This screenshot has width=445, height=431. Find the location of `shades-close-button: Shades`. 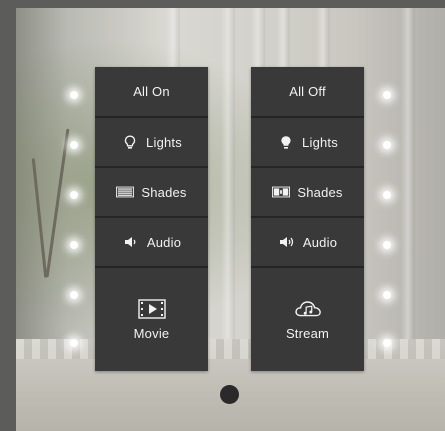

shades-close-button: Shades is located at coordinates (307, 193).